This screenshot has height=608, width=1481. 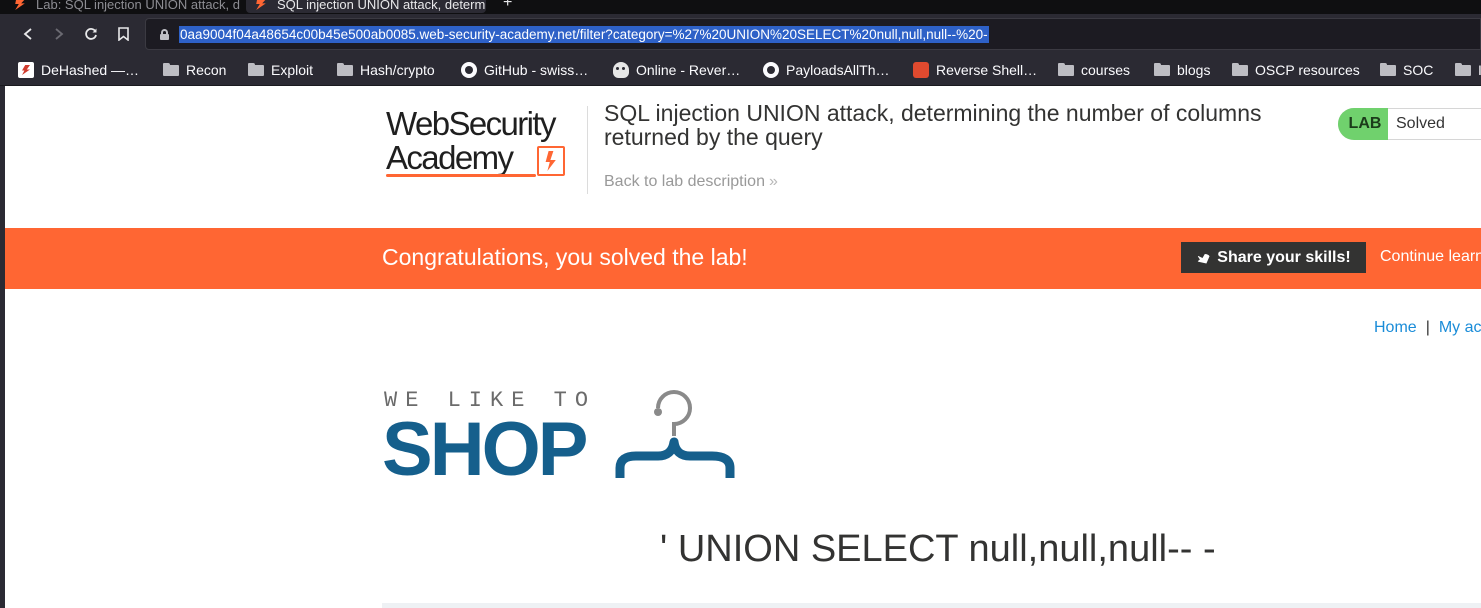 I want to click on lab-badge: LAB, so click(x=1363, y=124).